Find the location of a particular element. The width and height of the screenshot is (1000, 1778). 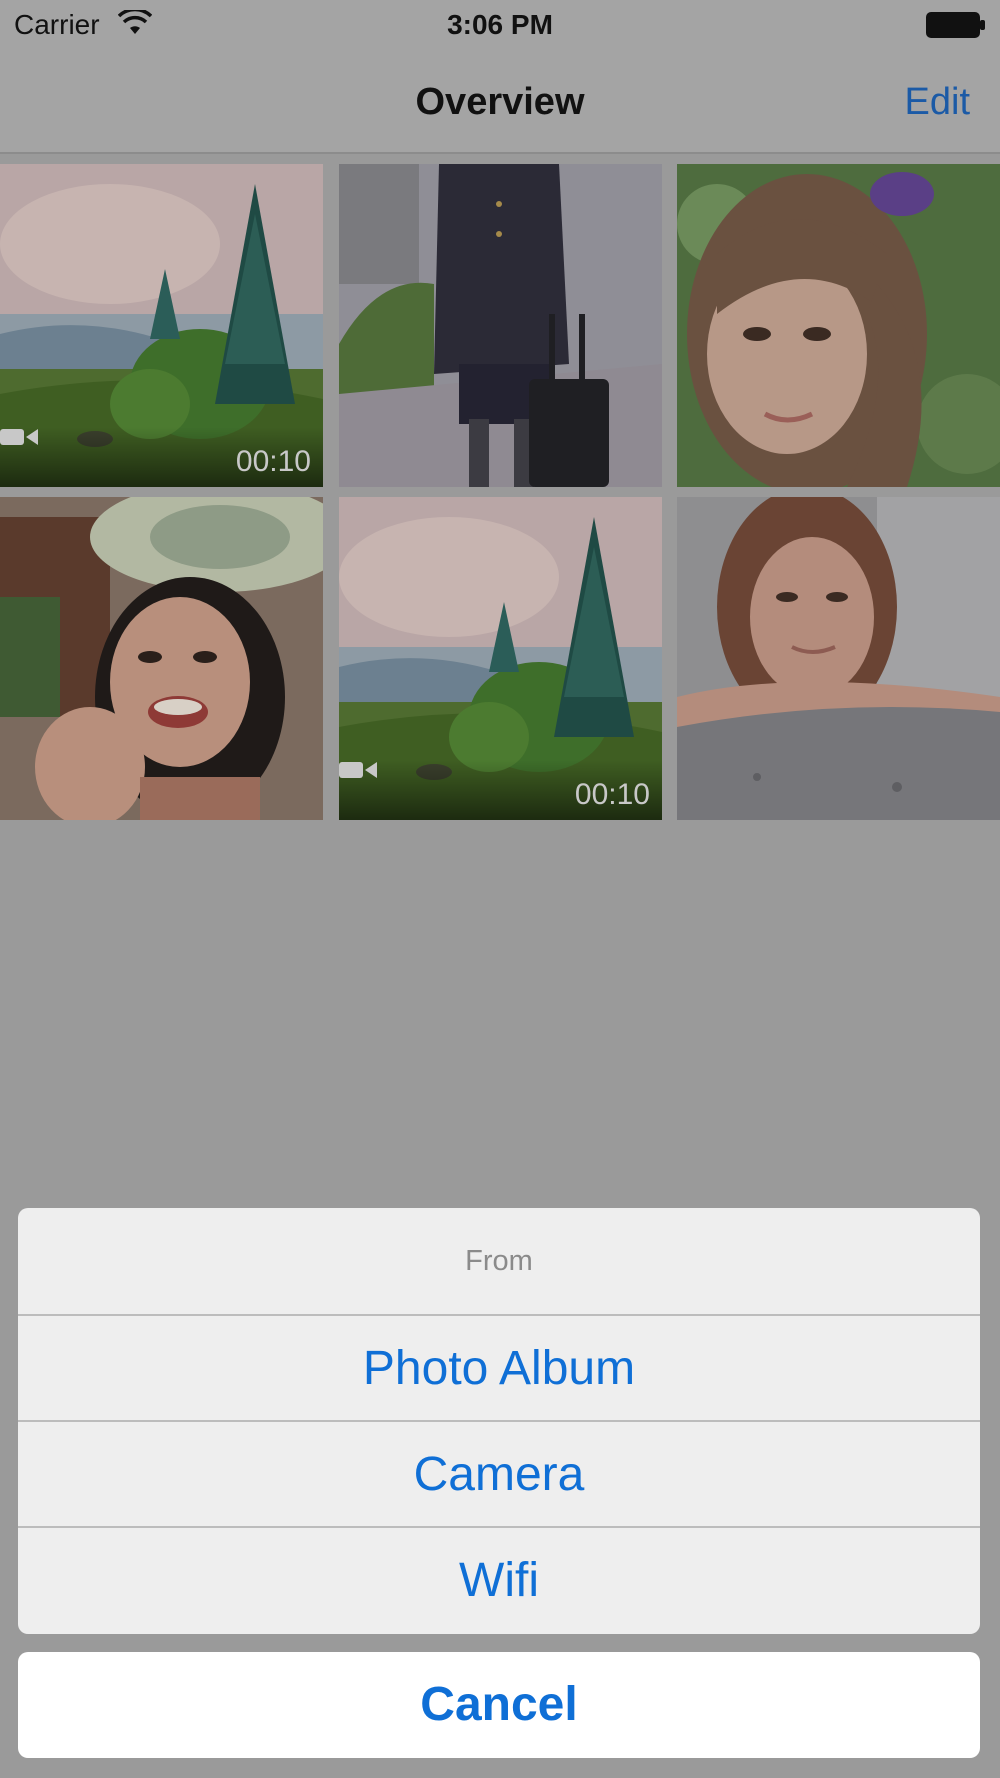

status-time: 3:06 PM is located at coordinates (500, 24).